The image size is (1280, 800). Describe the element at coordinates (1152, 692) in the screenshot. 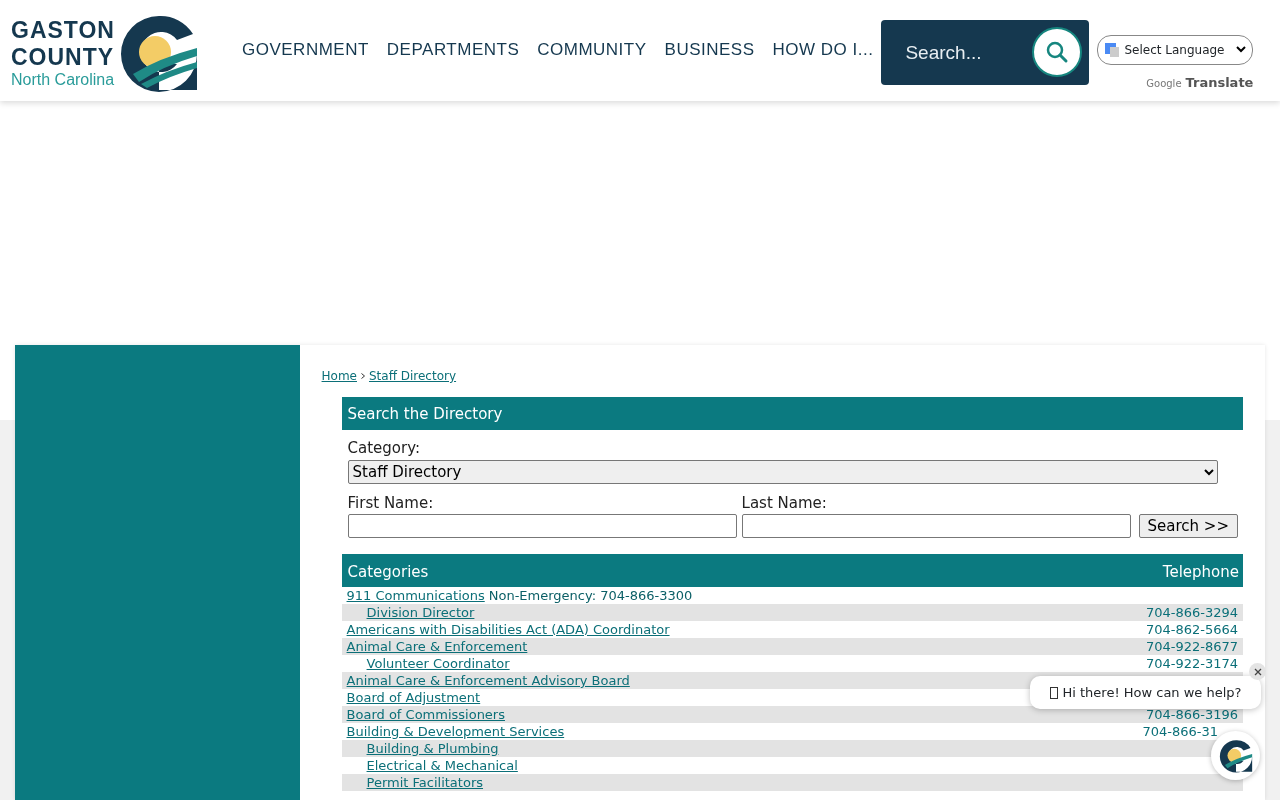

I see `chat-message: Hi there! How can we help?` at that location.